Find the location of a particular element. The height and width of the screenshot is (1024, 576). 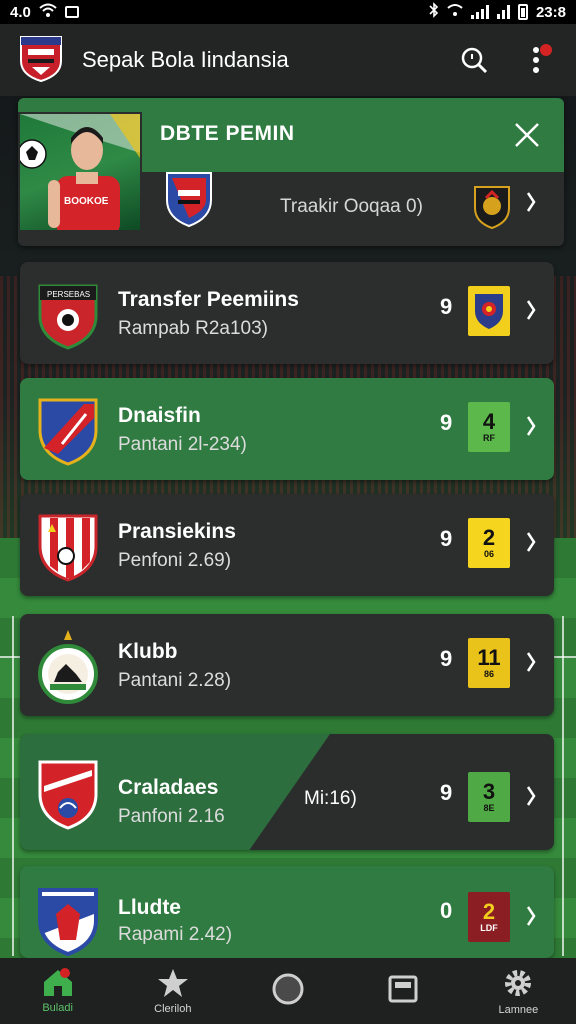

opponent-crest is located at coordinates (492, 209).